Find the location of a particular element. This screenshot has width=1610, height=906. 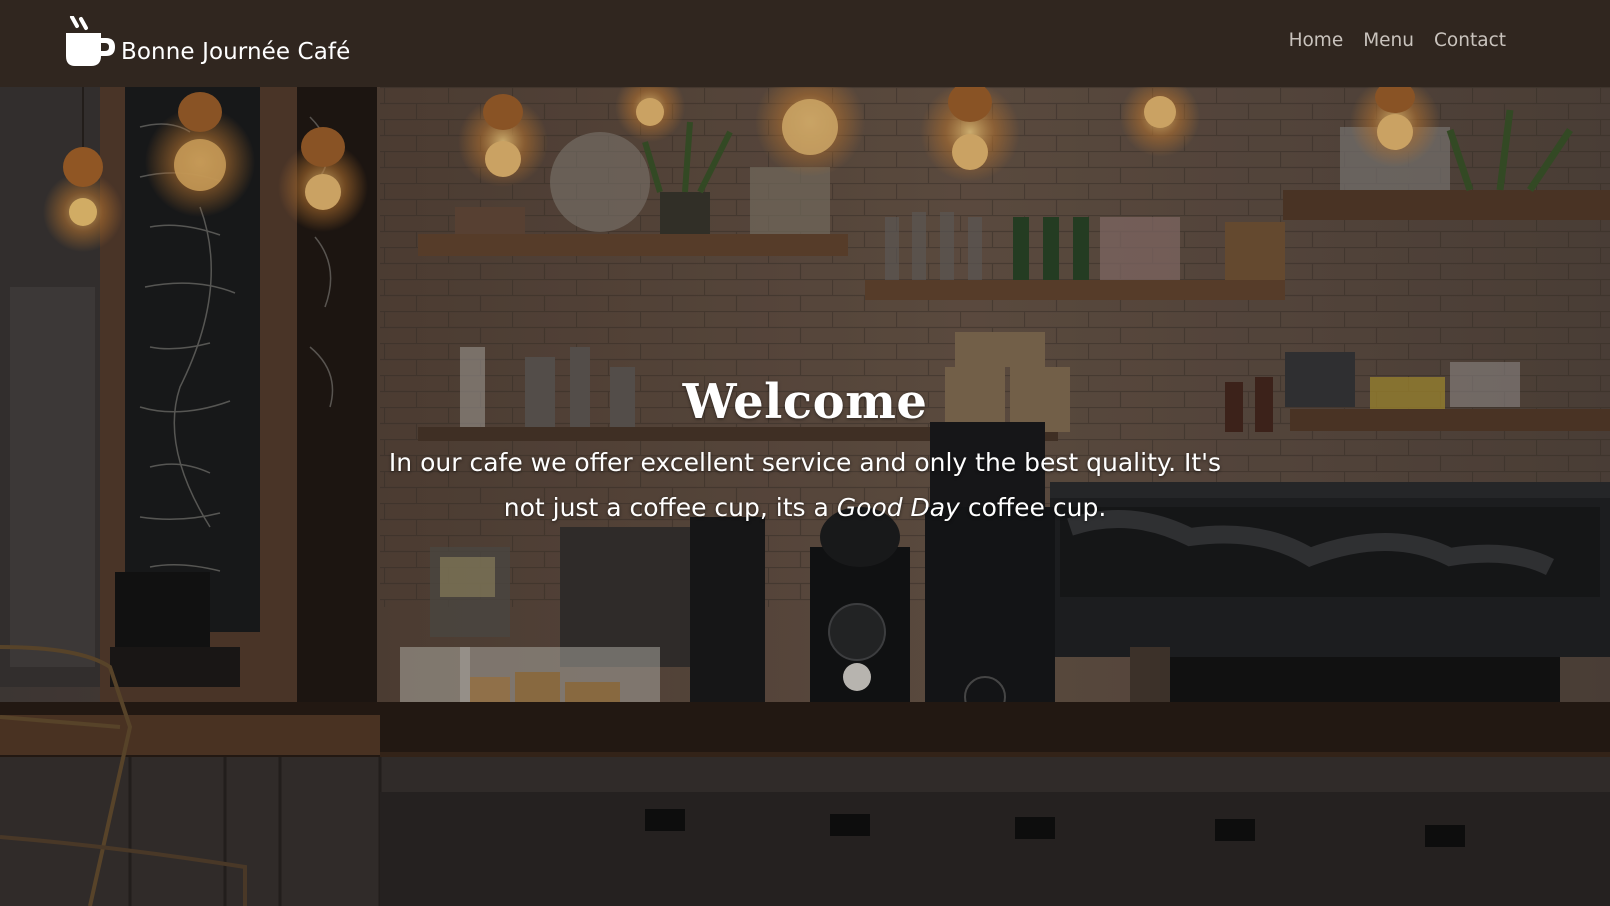

nav-menu: Home Menu Contact is located at coordinates (1397, 40).